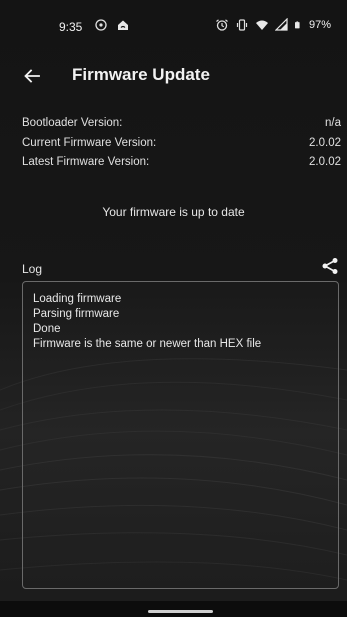  I want to click on share-button, so click(330, 266).